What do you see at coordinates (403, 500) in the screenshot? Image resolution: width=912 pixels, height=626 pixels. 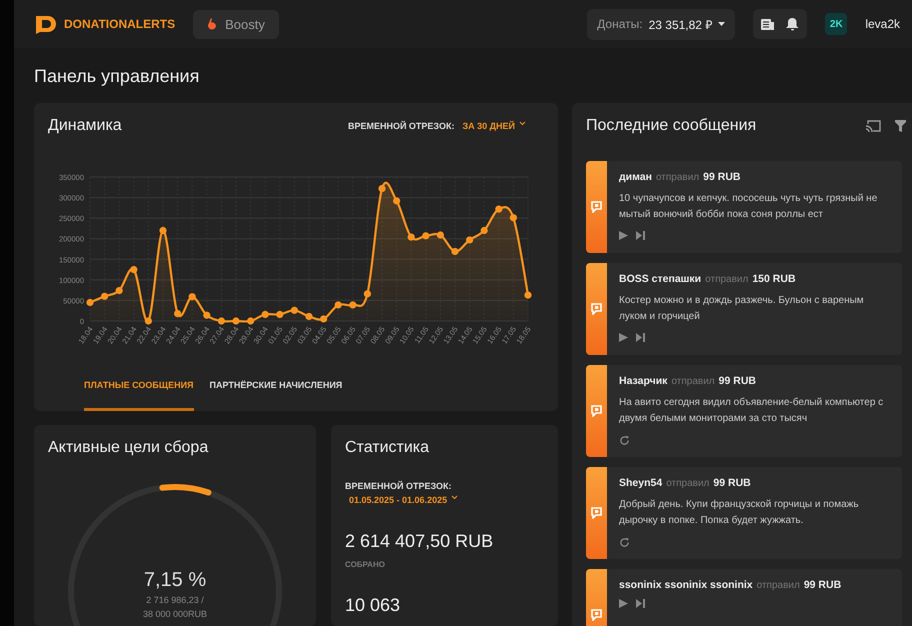 I see `period-dropdown: 01.05.2025 - 01.06.2025` at bounding box center [403, 500].